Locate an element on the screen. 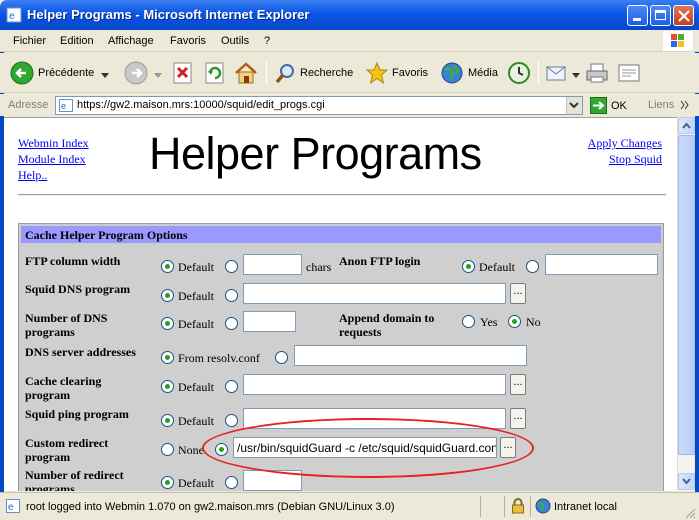 This screenshot has width=699, height=520. print-button is located at coordinates (597, 73).